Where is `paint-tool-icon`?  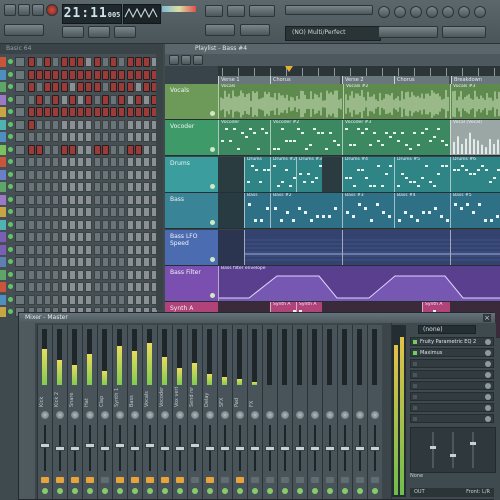
paint-tool-icon is located at coordinates (186, 60).